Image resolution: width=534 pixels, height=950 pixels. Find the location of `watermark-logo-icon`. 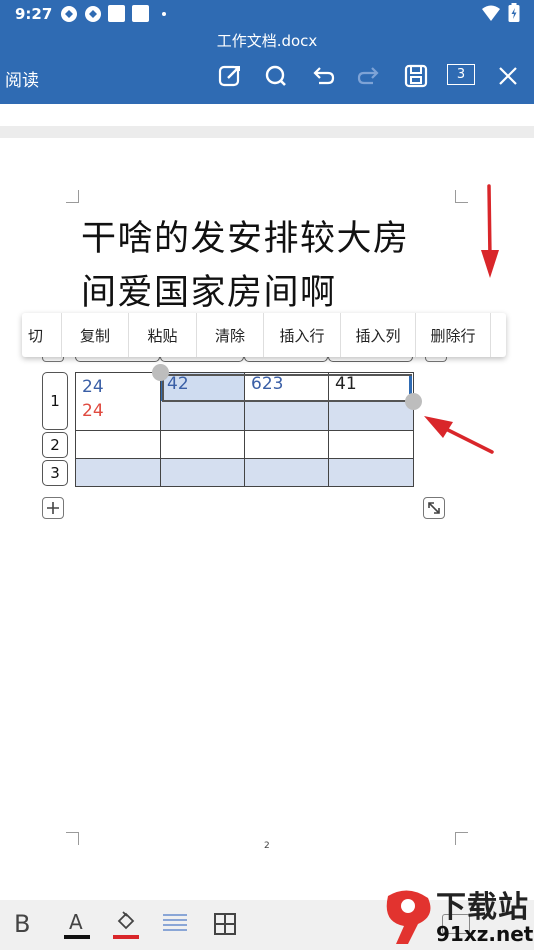

watermark-logo-icon is located at coordinates (408, 917).